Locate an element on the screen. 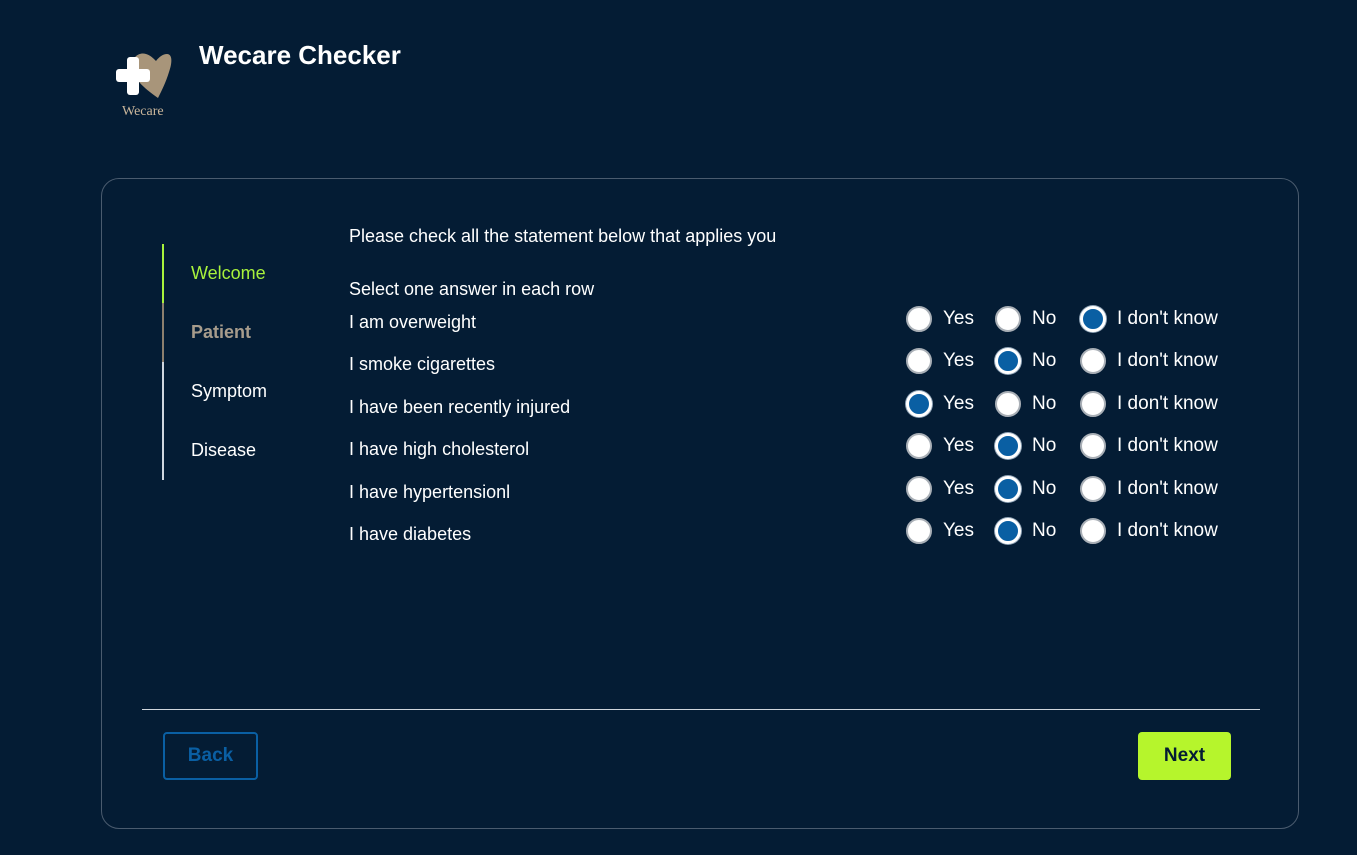 The height and width of the screenshot is (855, 1357). question-text: I have hypertensionl is located at coordinates (430, 491).